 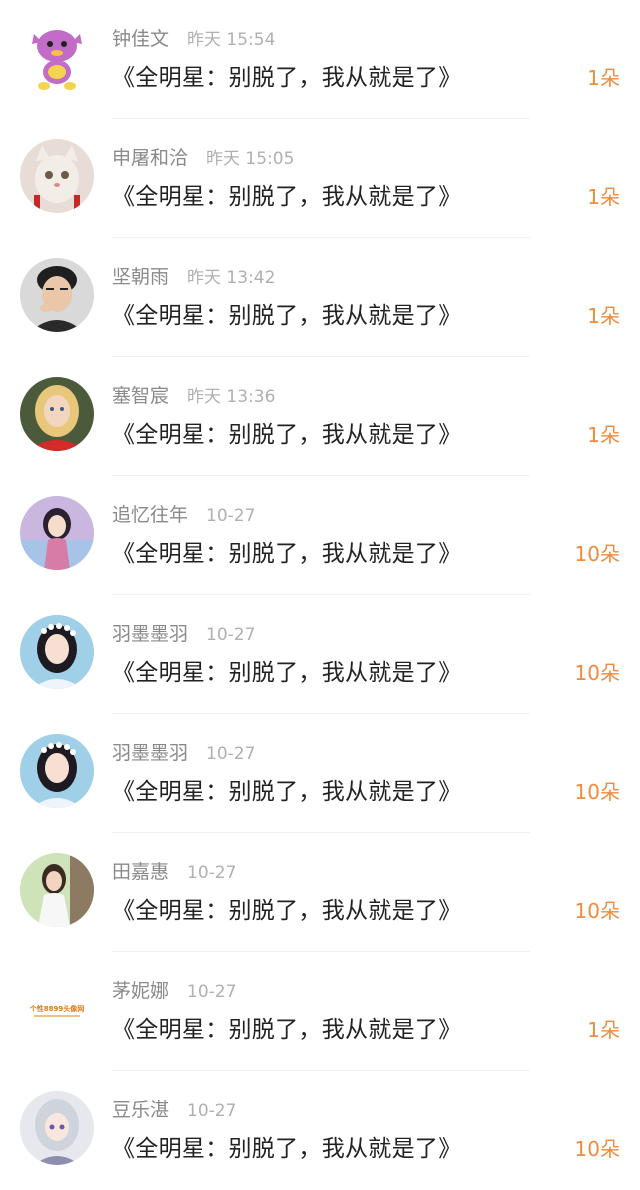 I want to click on user-name-row: 申屠和洽 昨天 15:05, so click(x=203, y=156).